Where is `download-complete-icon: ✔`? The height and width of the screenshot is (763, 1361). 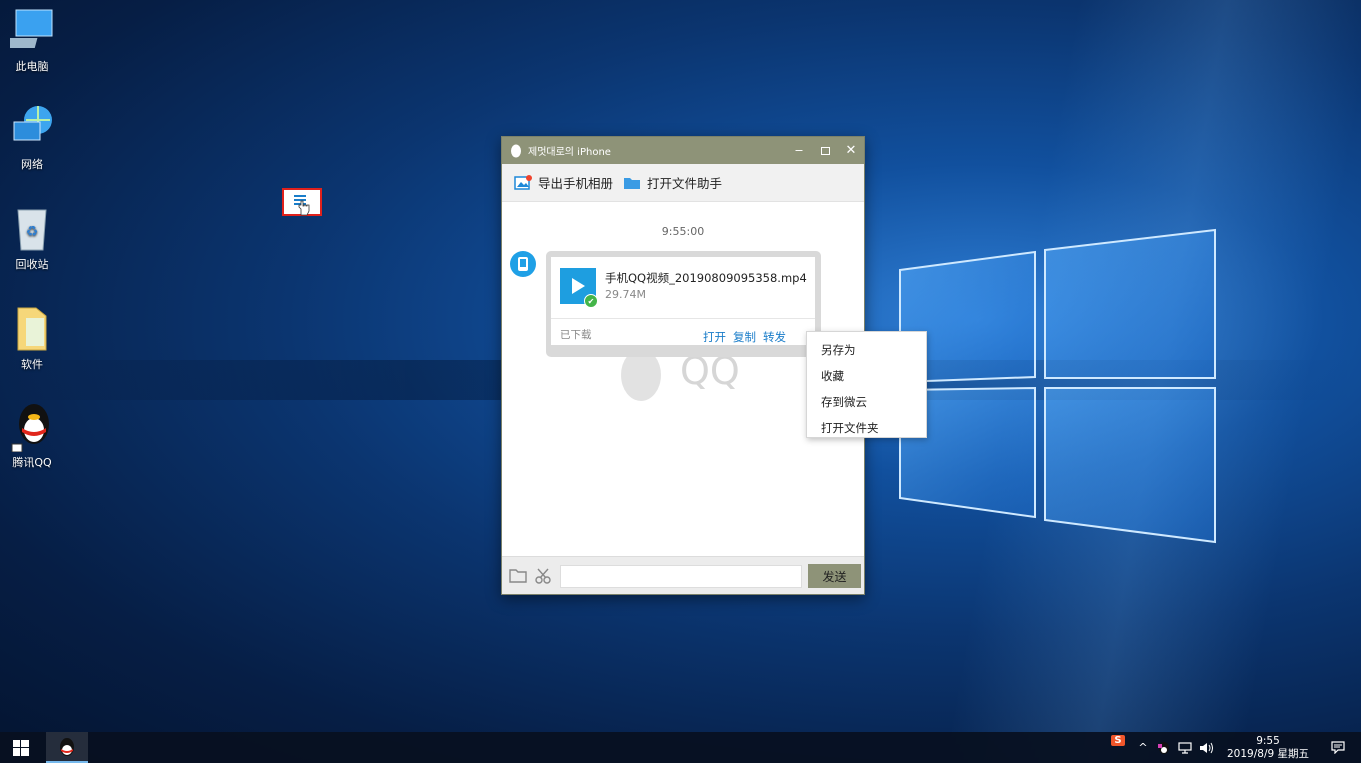 download-complete-icon: ✔ is located at coordinates (591, 301).